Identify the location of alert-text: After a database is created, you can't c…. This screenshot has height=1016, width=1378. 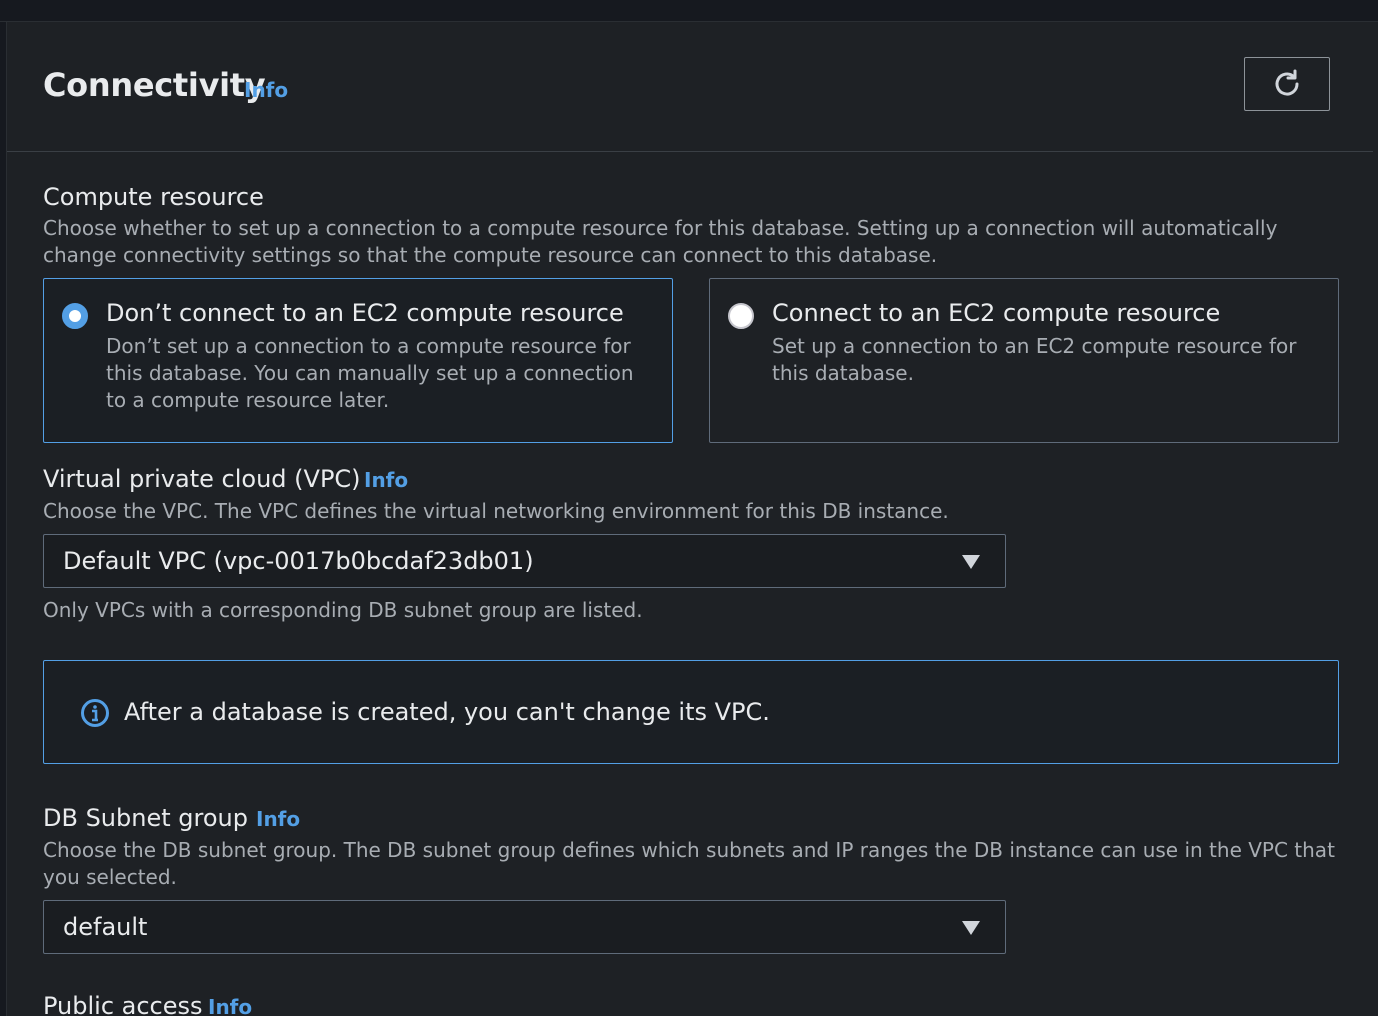
(447, 712).